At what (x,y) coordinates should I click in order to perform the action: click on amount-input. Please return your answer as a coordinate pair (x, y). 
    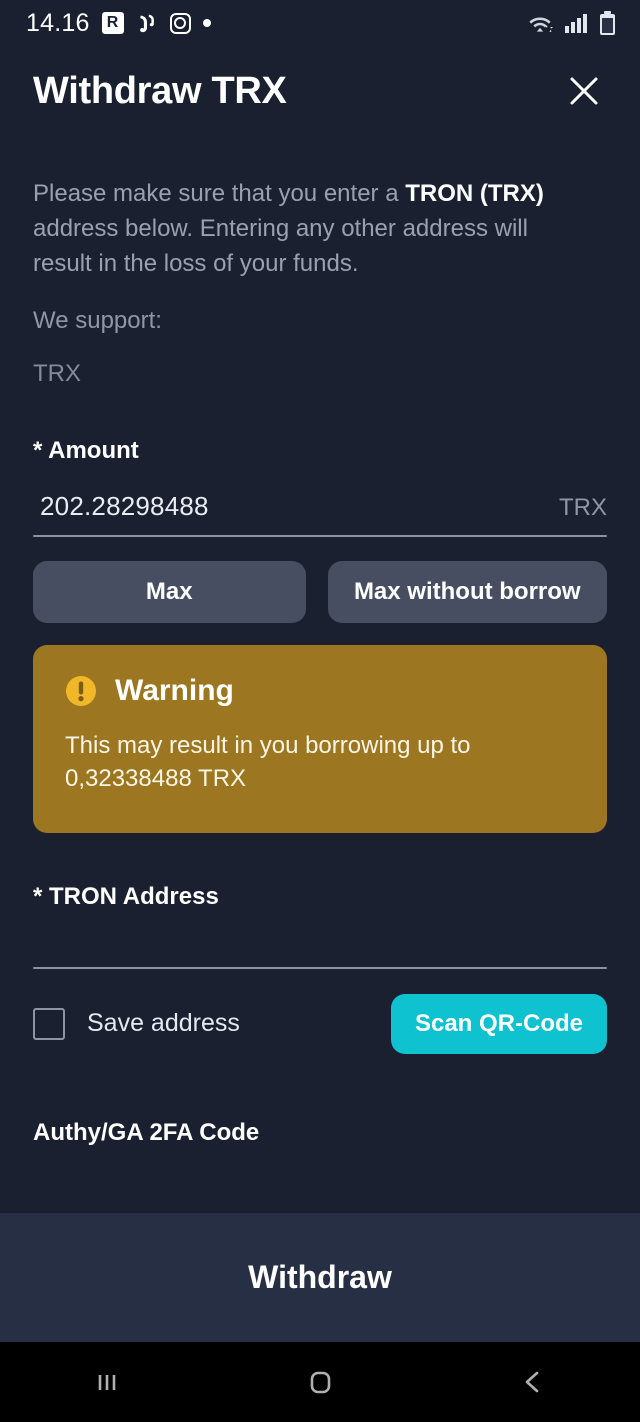
    Looking at the image, I should click on (296, 506).